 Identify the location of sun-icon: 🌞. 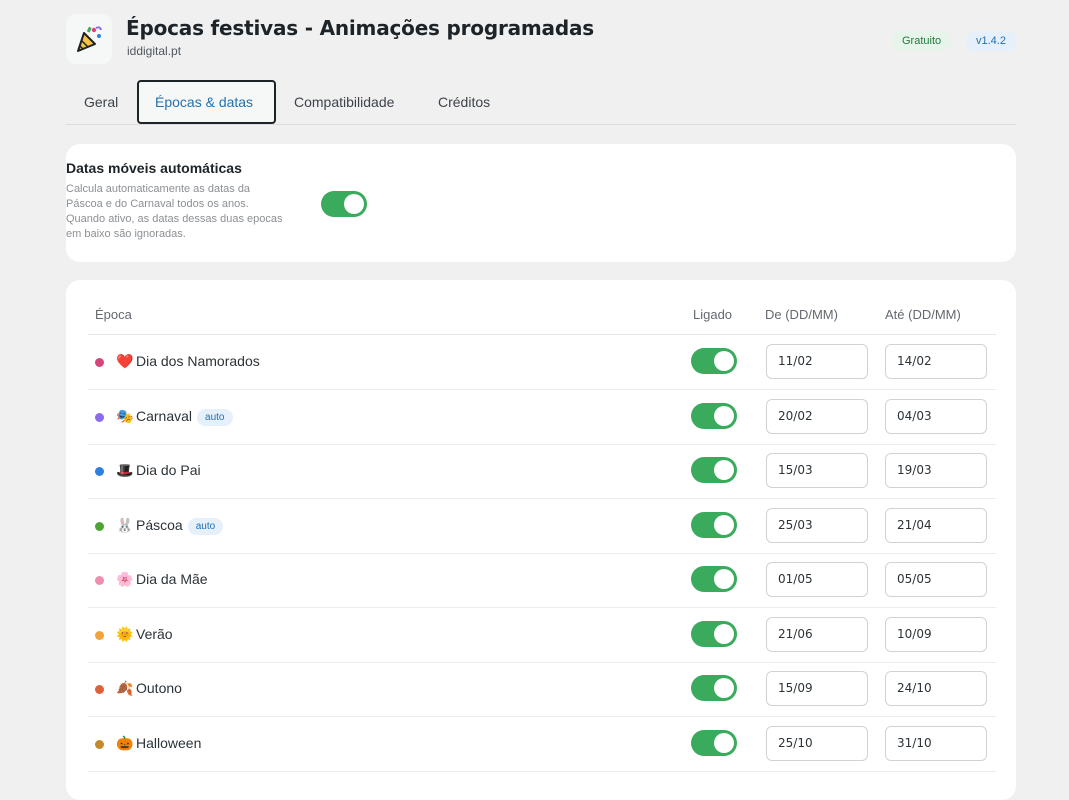
(125, 633).